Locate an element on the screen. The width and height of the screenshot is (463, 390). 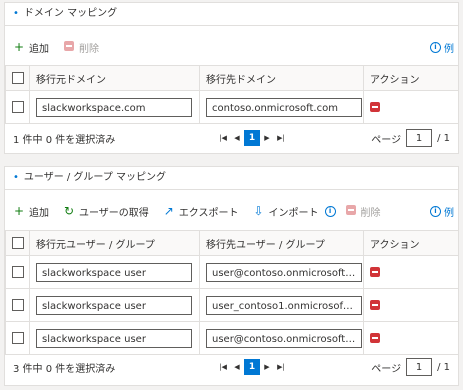
domain-help-link: i 例 is located at coordinates (442, 47).